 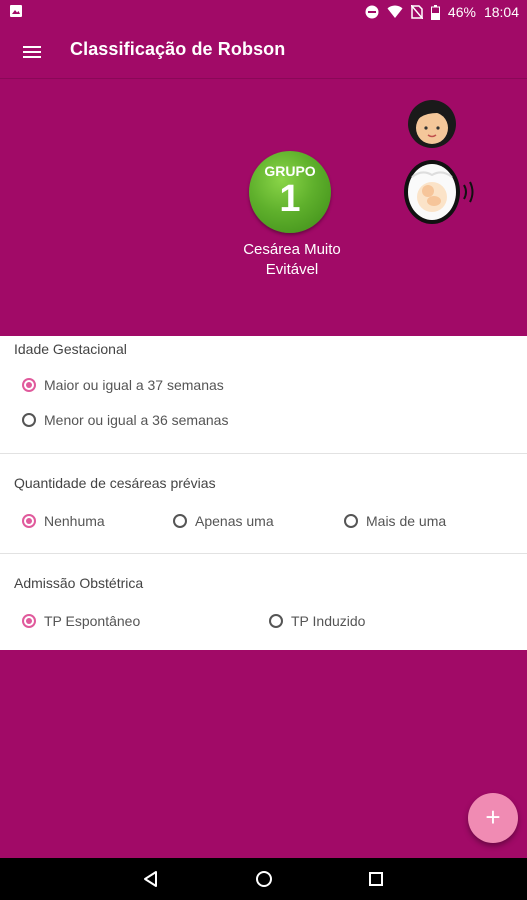 I want to click on plus-icon: +, so click(x=493, y=817).